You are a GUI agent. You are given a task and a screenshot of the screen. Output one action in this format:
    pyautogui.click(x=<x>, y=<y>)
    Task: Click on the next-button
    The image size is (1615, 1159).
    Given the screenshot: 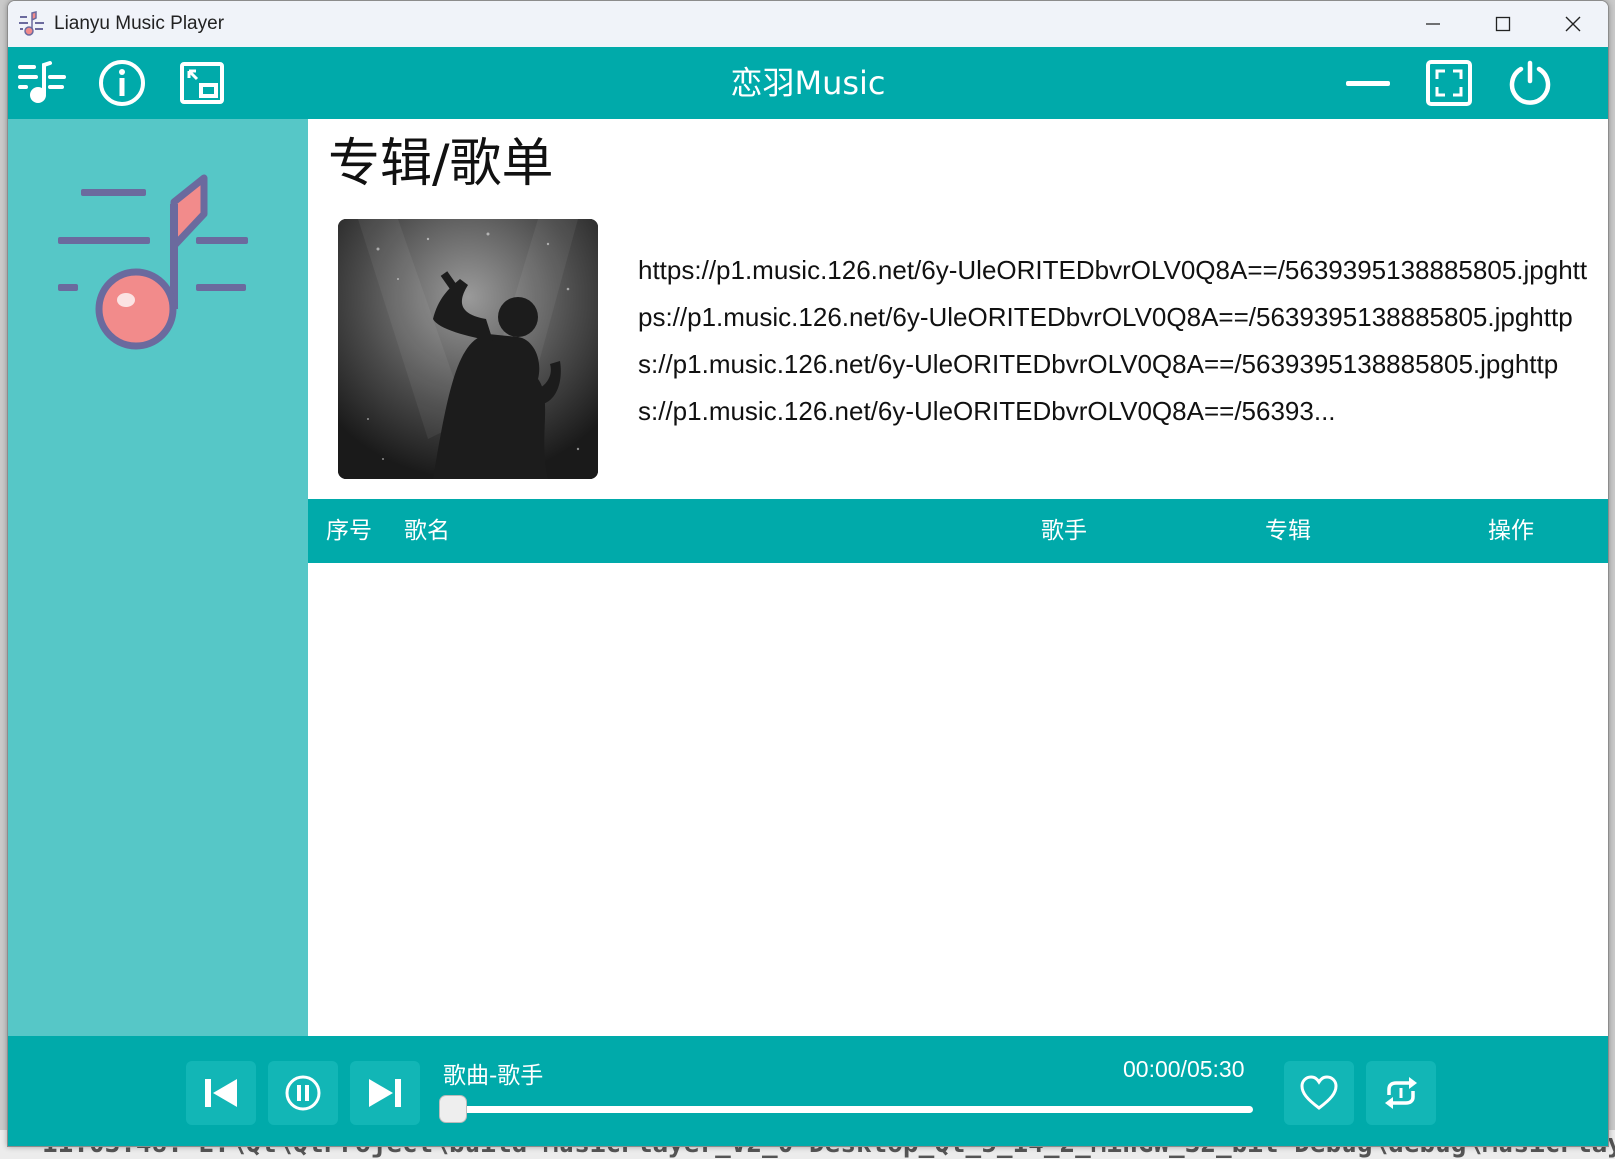 What is the action you would take?
    pyautogui.click(x=385, y=1093)
    